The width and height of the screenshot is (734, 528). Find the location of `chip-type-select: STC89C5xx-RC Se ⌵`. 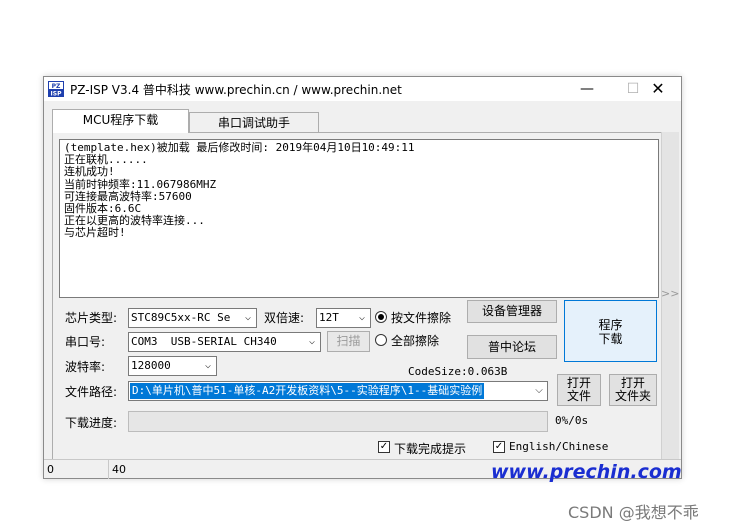

chip-type-select: STC89C5xx-RC Se ⌵ is located at coordinates (192, 318).